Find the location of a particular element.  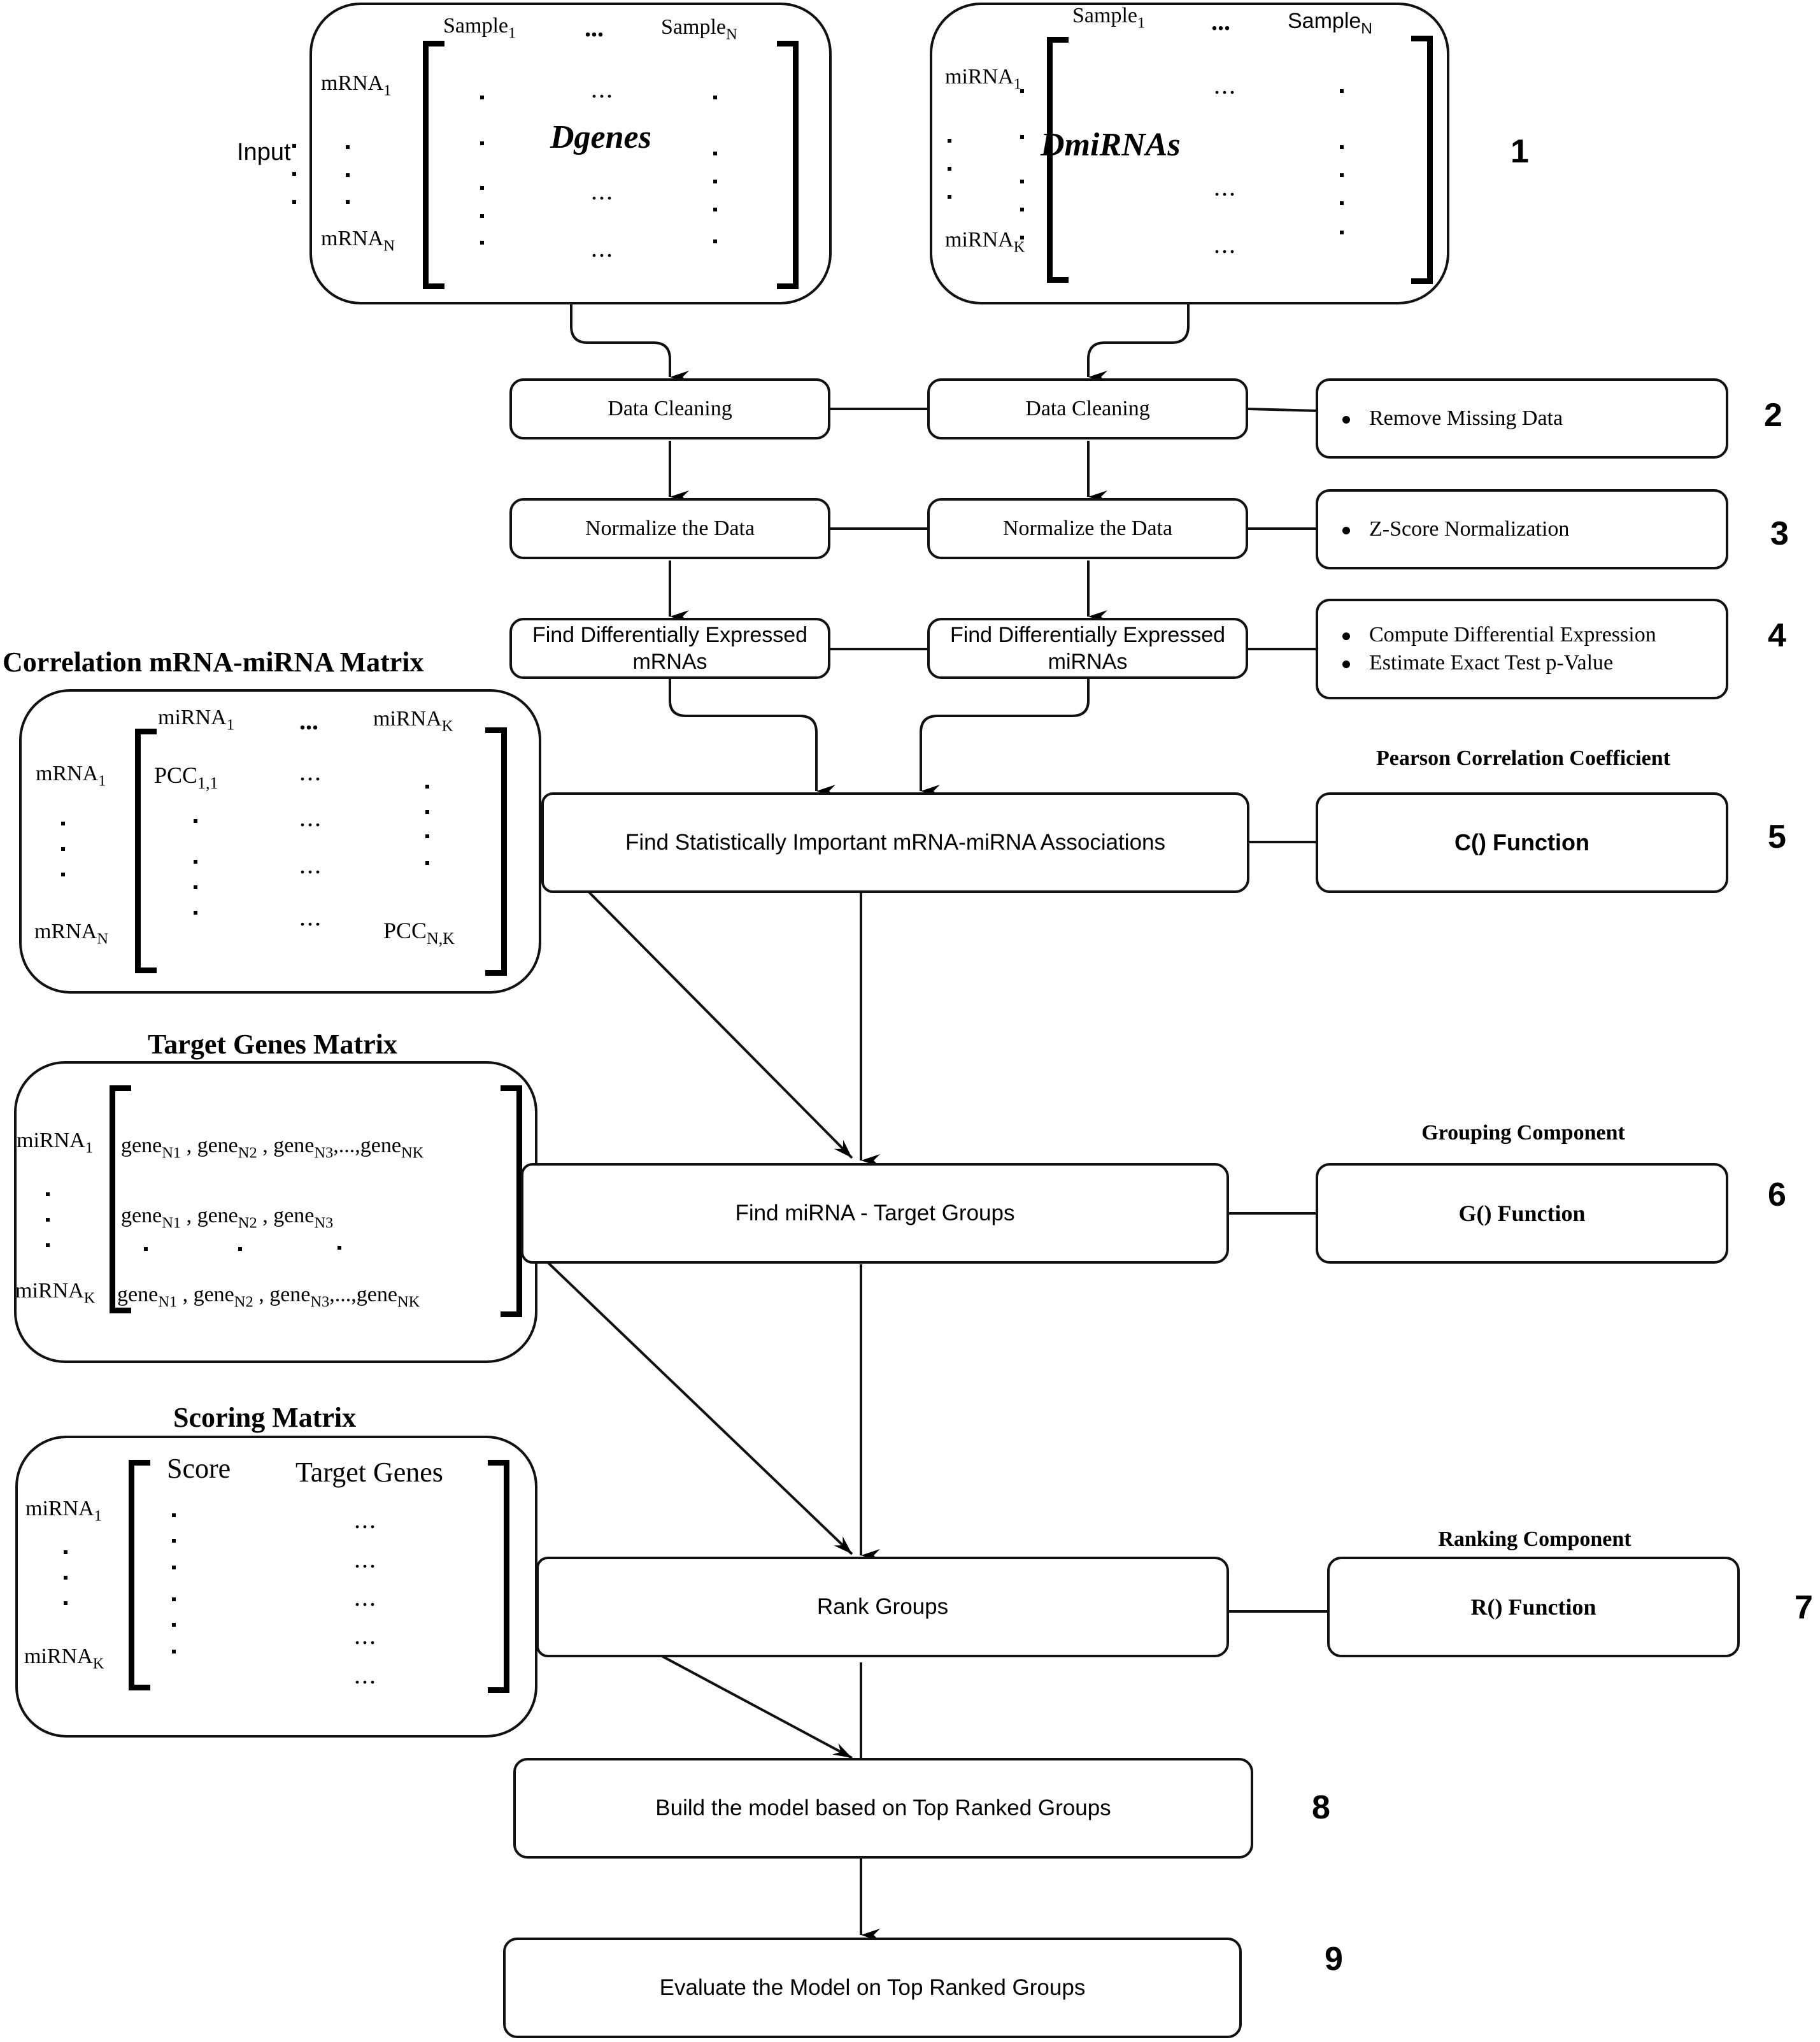

diff-note-item: Compute Differential Expression is located at coordinates (1534, 635).